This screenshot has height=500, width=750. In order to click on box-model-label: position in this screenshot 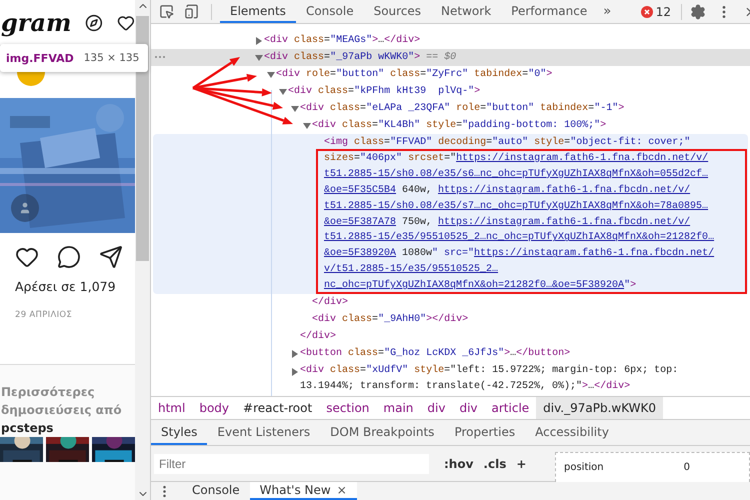, I will do `click(584, 467)`.